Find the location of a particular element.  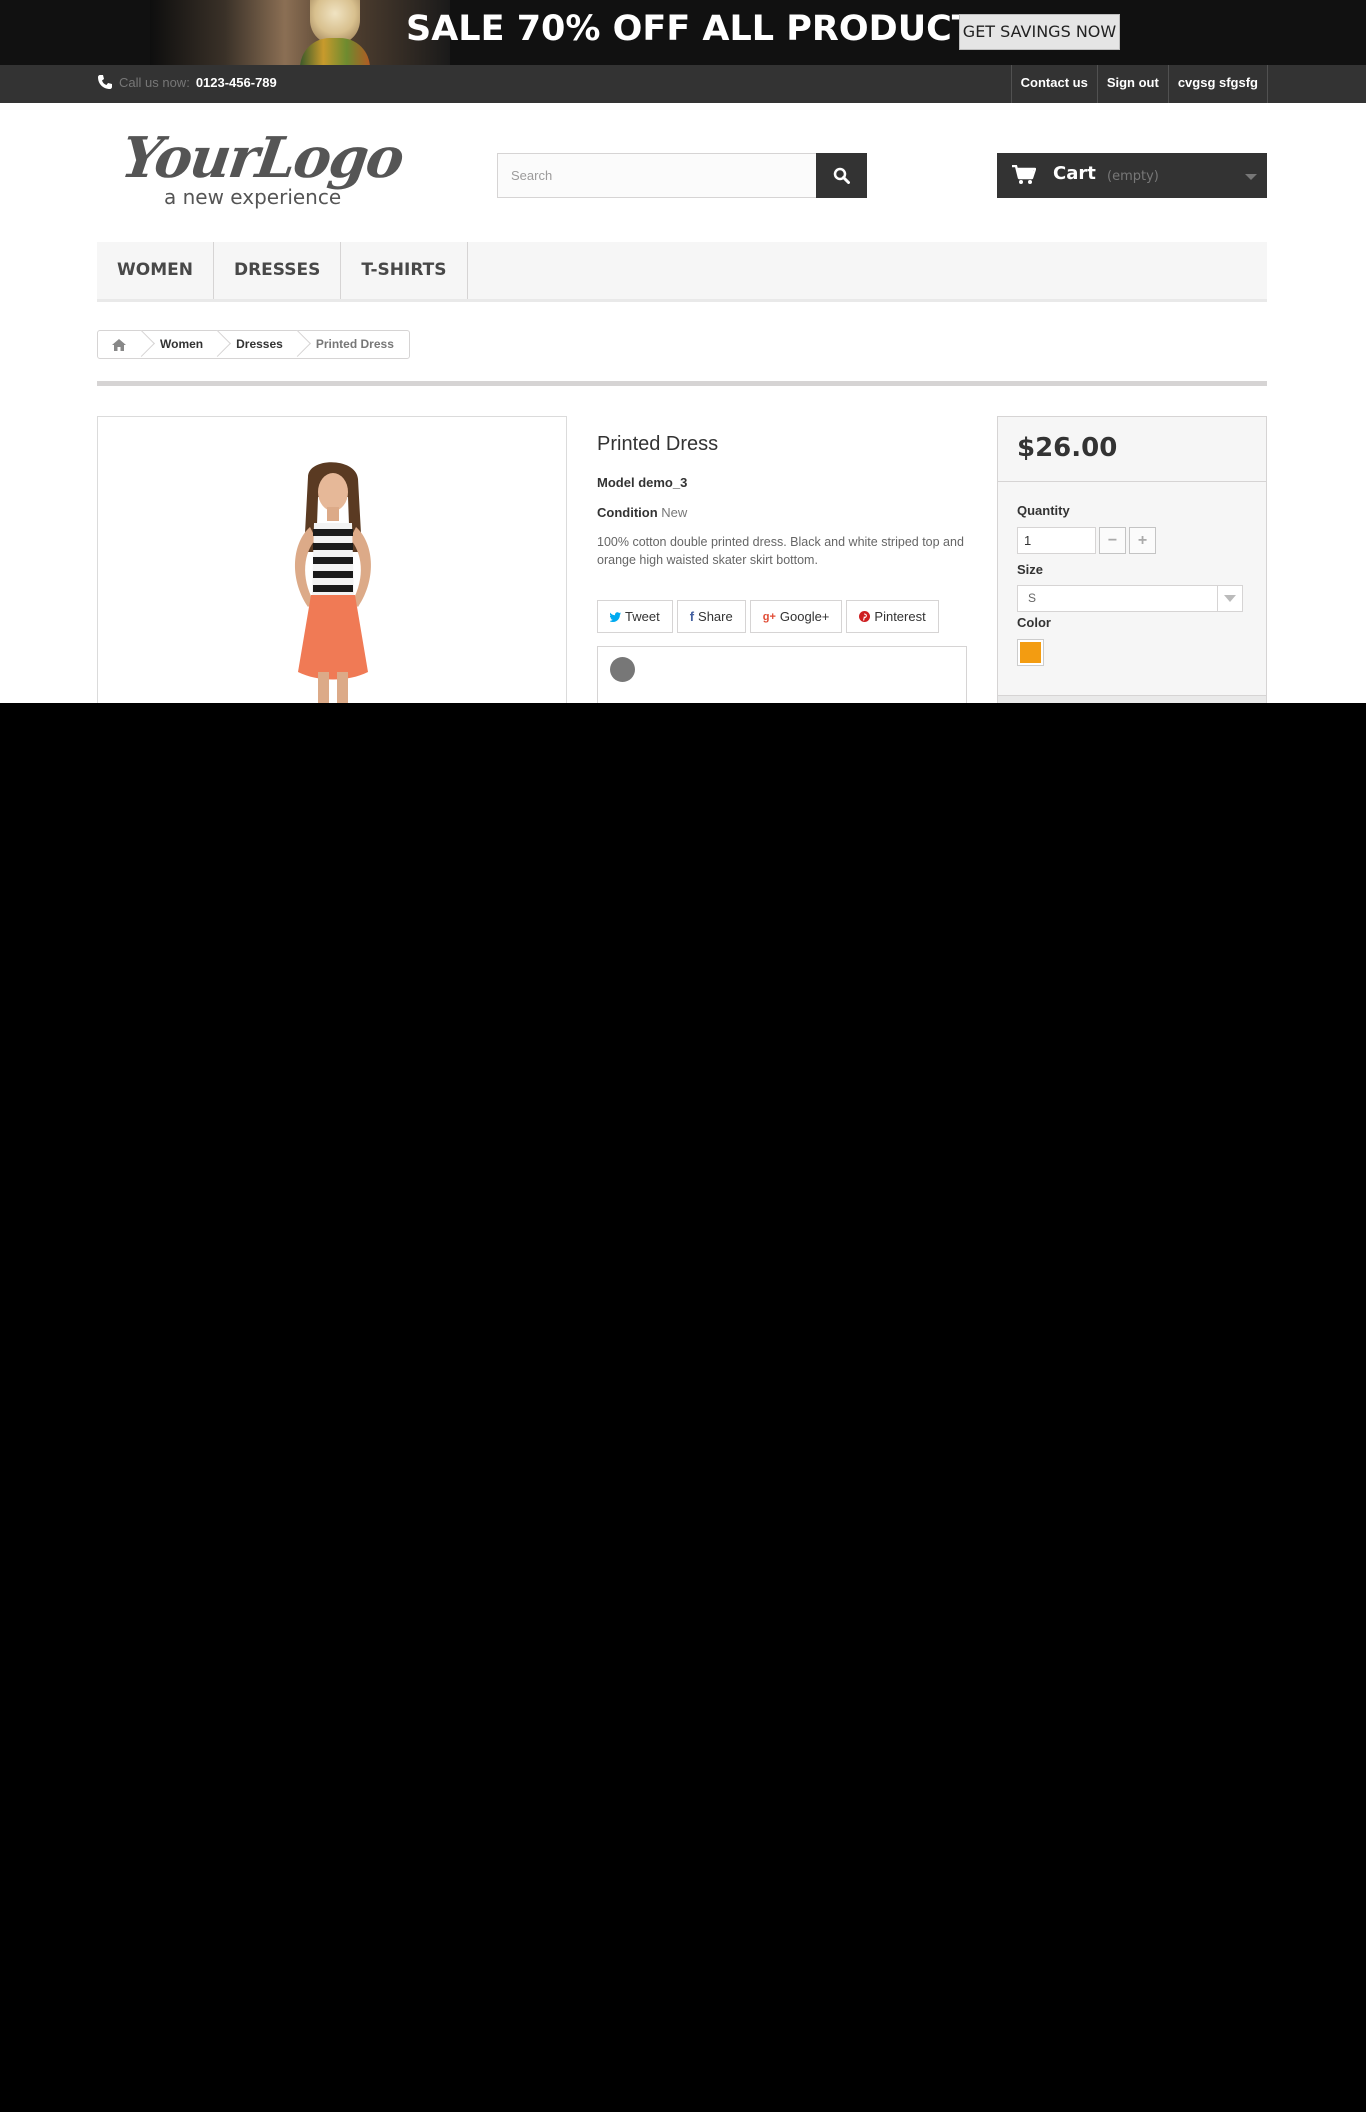

condition-value: New is located at coordinates (674, 512).